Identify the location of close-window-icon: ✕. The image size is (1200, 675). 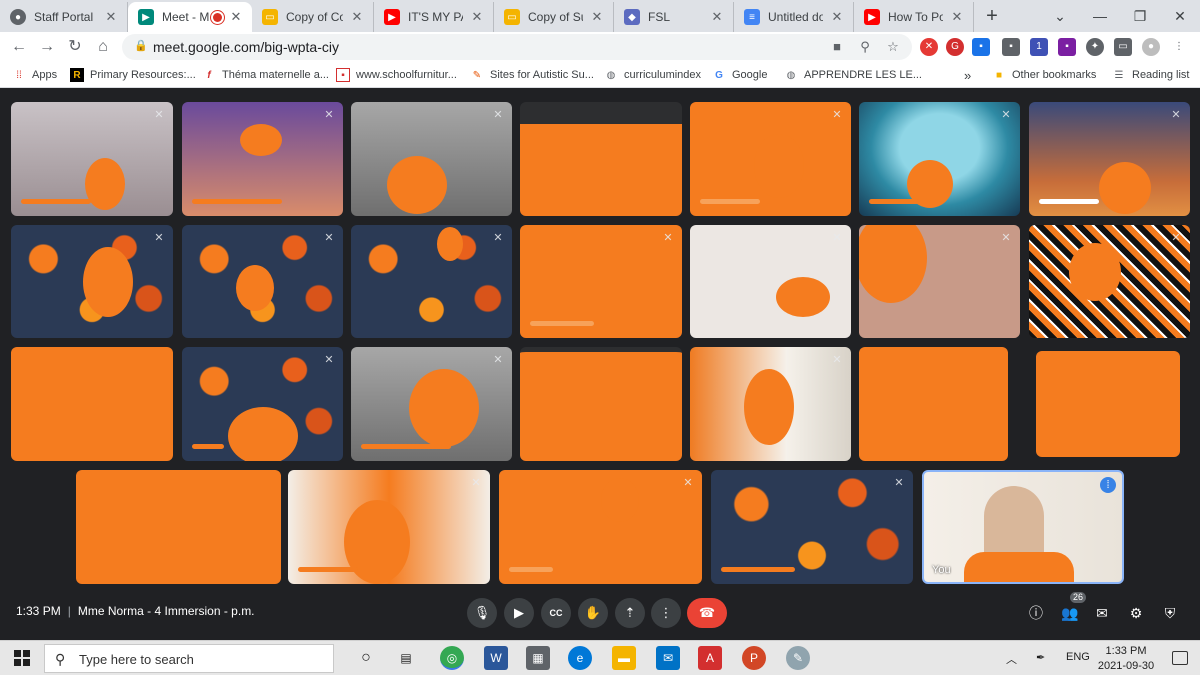
(1180, 16).